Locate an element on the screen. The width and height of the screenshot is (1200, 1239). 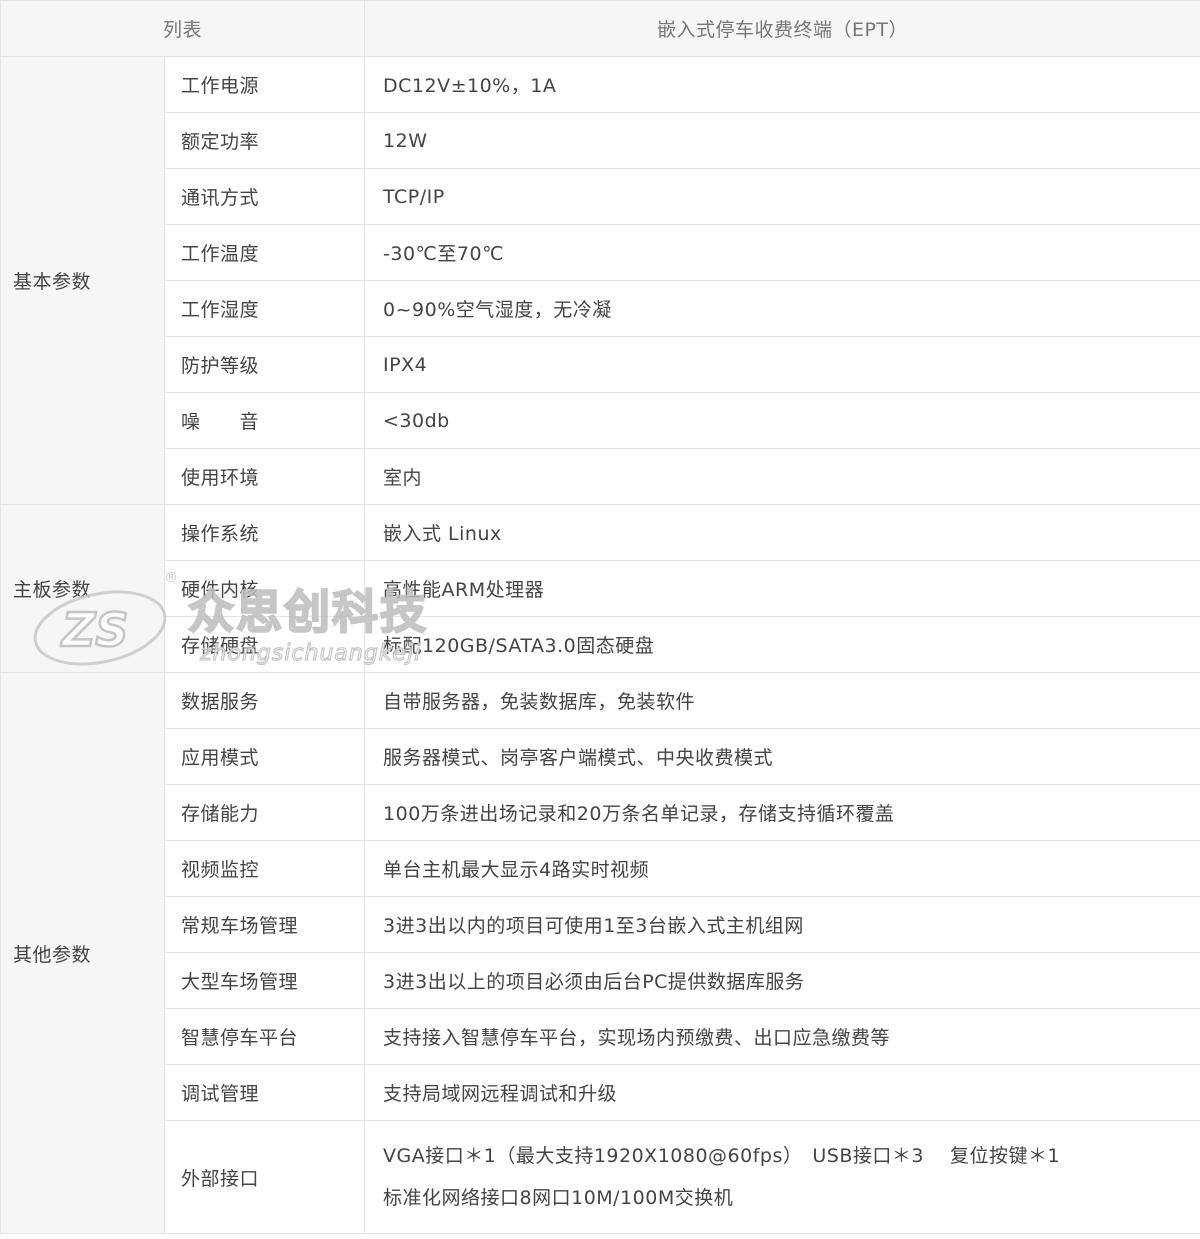
param-value: 100万条进出场记录和20万条名单记录，存储支持循环覆盖 is located at coordinates (782, 812).